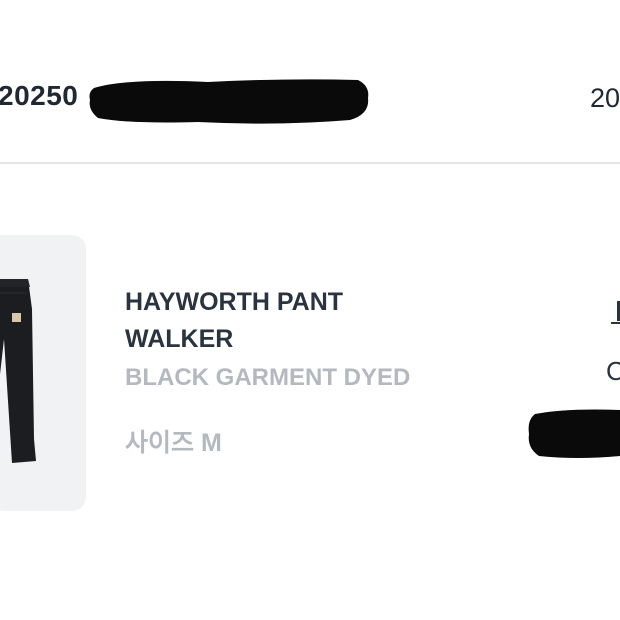  What do you see at coordinates (615, 323) in the screenshot?
I see `price-glyph-fragment` at bounding box center [615, 323].